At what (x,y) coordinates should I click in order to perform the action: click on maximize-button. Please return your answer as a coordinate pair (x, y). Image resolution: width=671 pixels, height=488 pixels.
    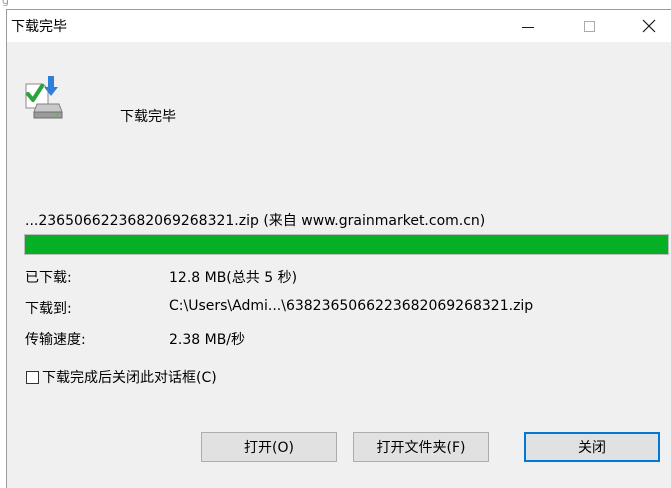
    Looking at the image, I should click on (589, 26).